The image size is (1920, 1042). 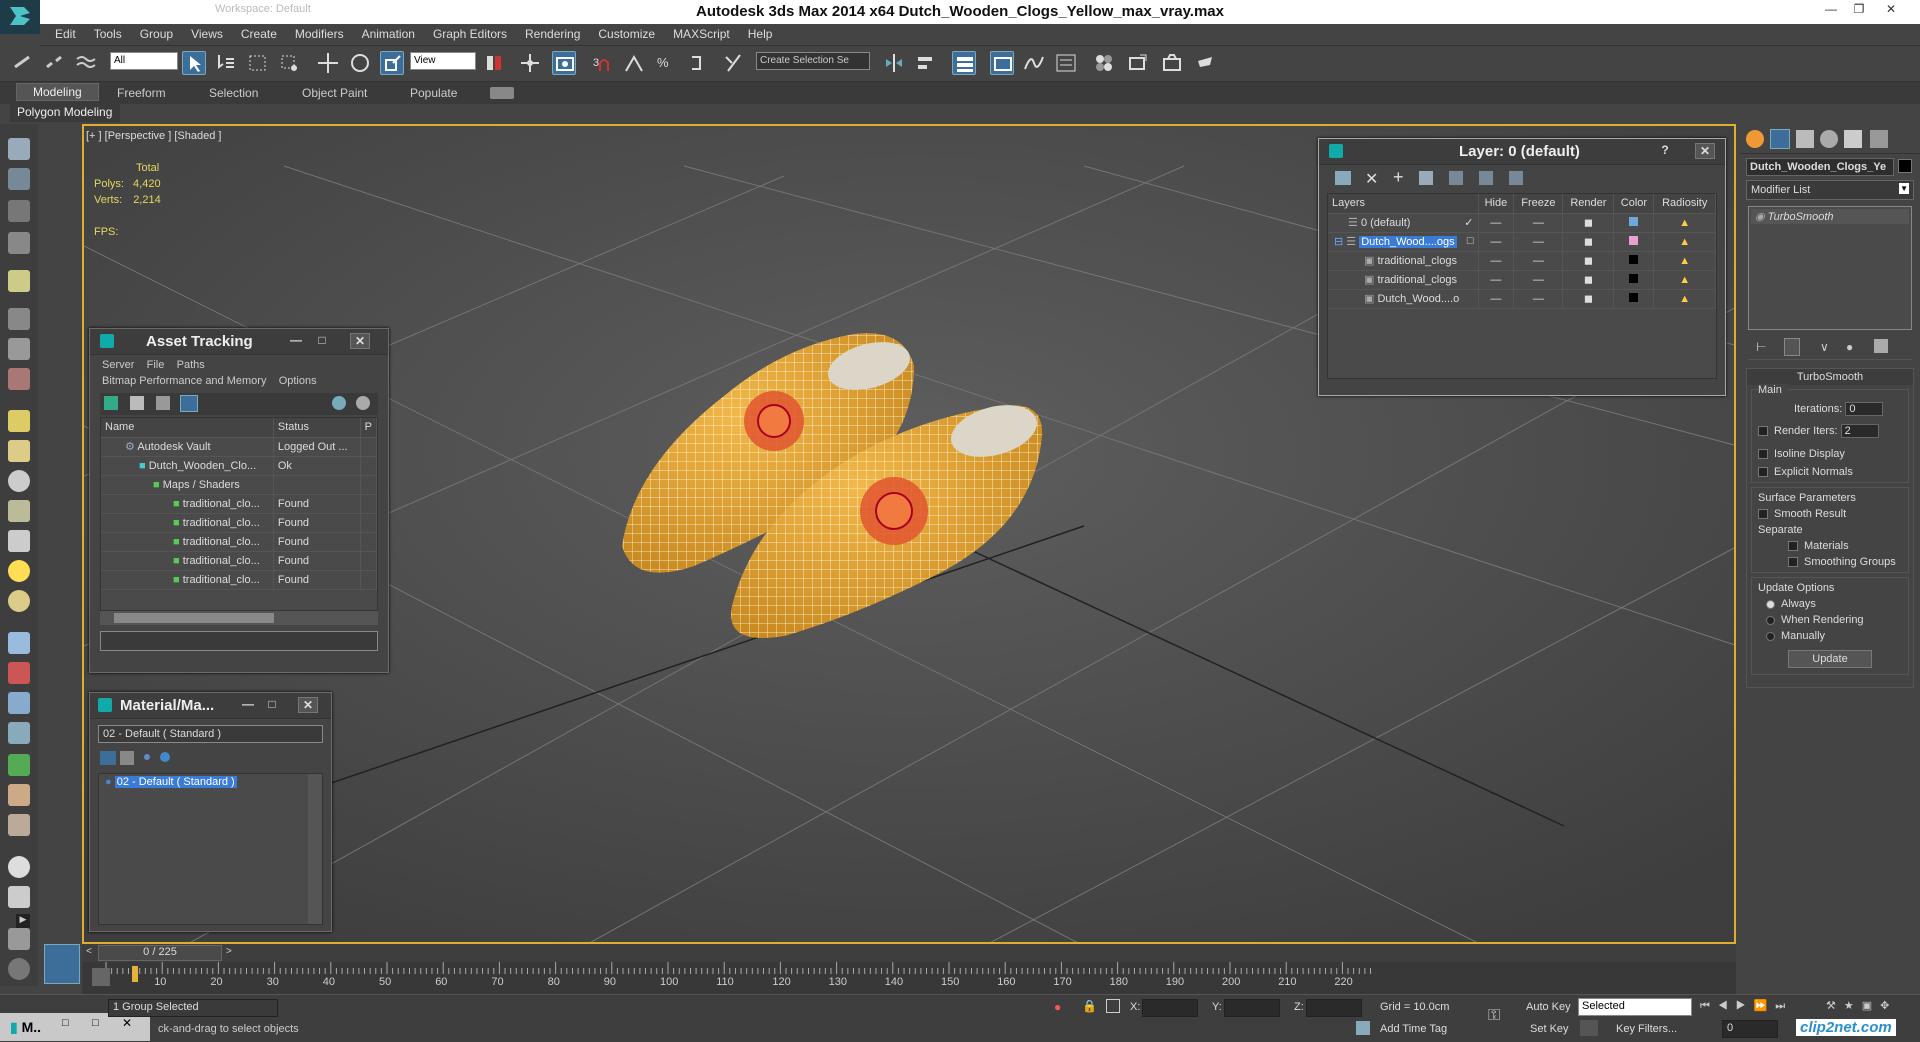 I want to click on cone-icon, so click(x=19, y=541).